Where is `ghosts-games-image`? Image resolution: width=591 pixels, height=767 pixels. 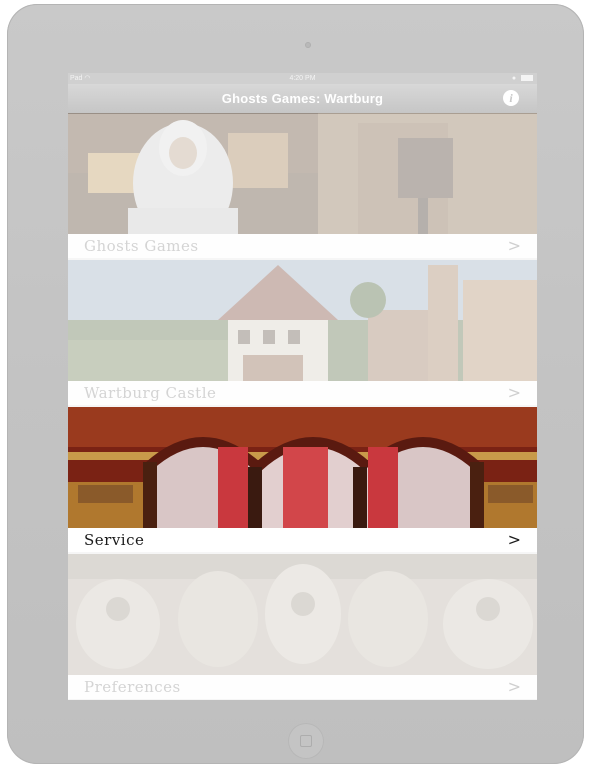 ghosts-games-image is located at coordinates (302, 173).